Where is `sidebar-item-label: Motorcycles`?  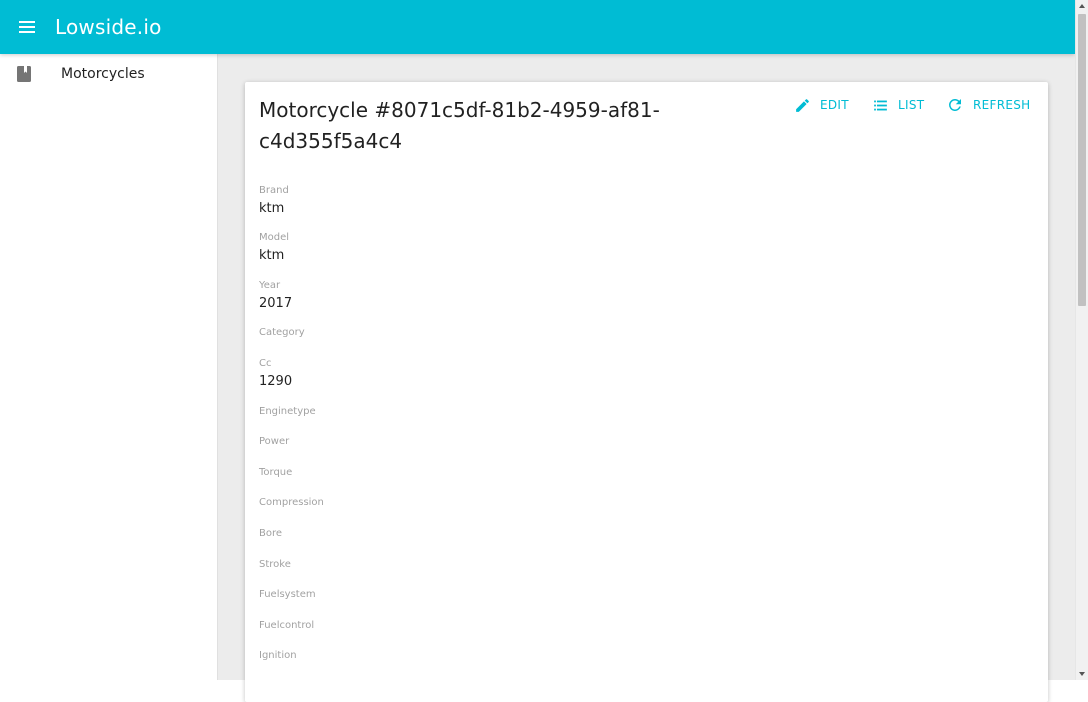 sidebar-item-label: Motorcycles is located at coordinates (103, 74).